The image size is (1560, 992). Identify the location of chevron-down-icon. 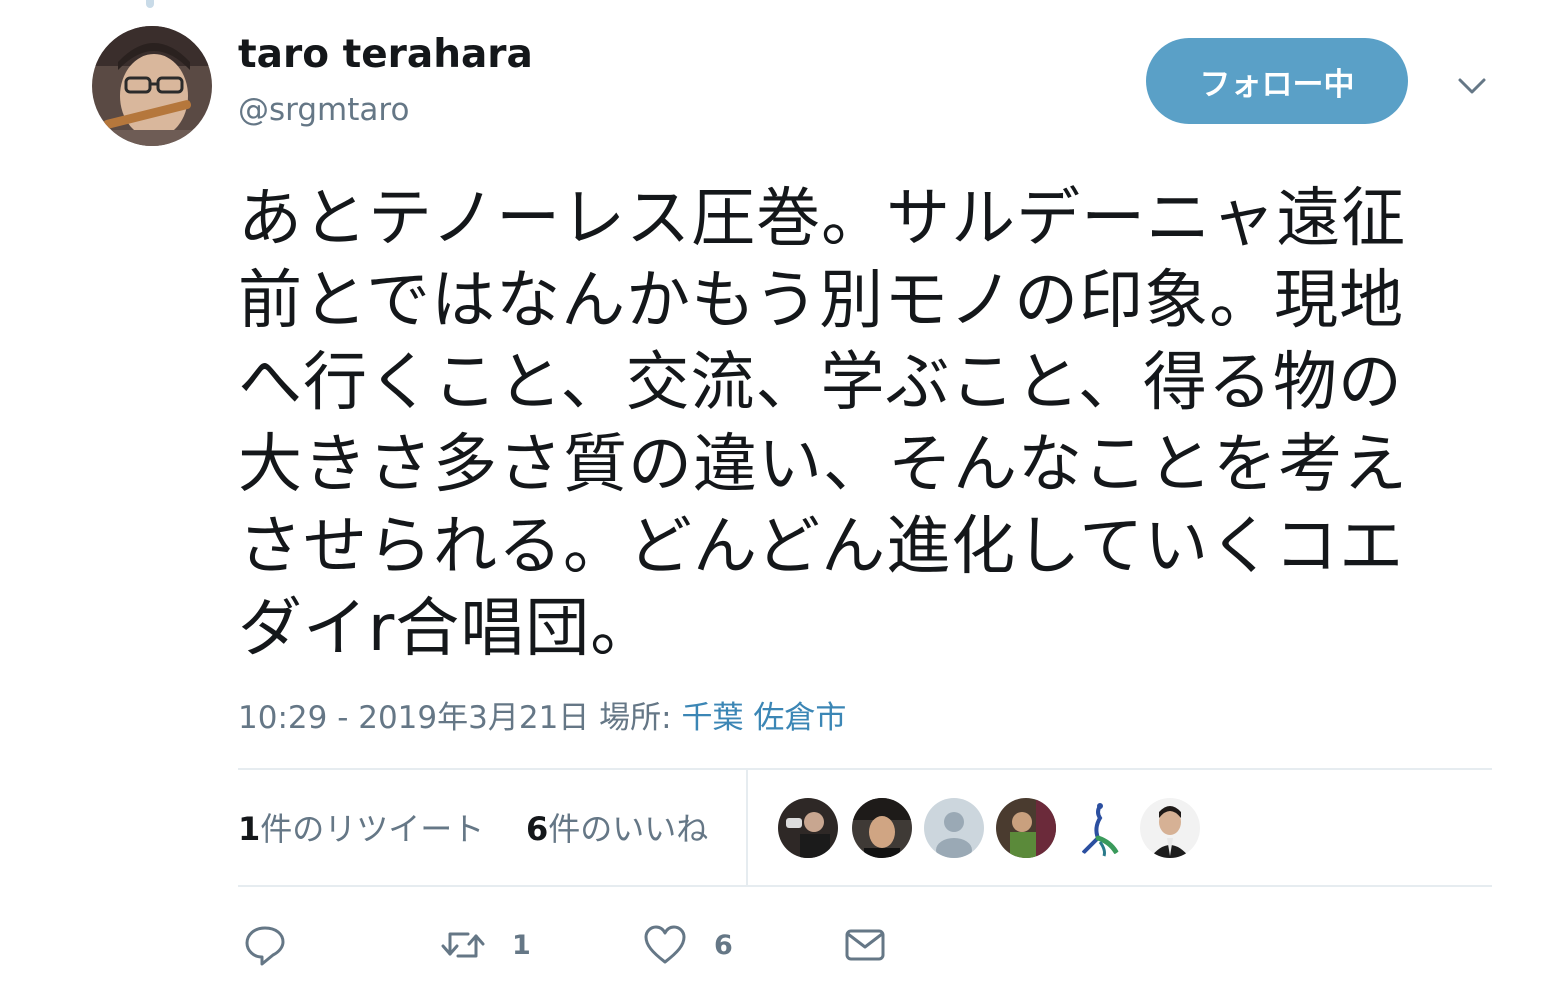
(1472, 86).